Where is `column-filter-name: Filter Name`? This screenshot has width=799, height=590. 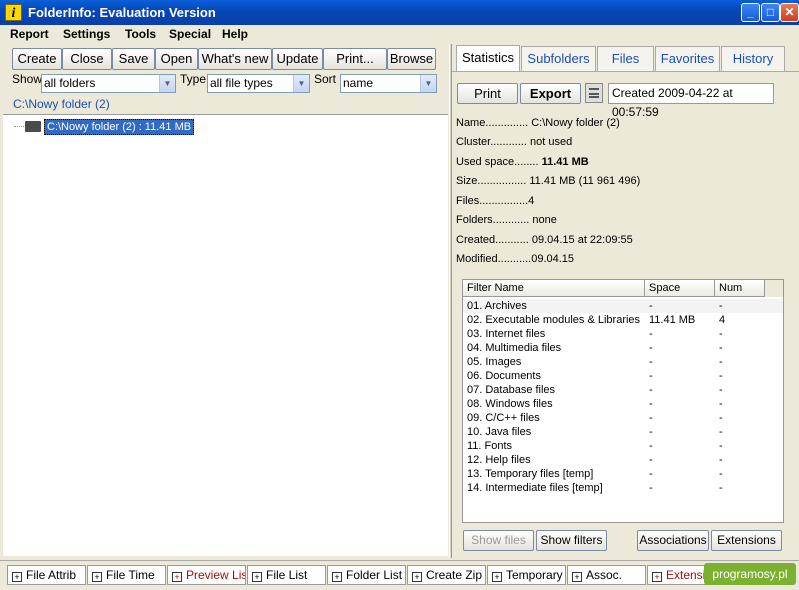 column-filter-name: Filter Name is located at coordinates (554, 288).